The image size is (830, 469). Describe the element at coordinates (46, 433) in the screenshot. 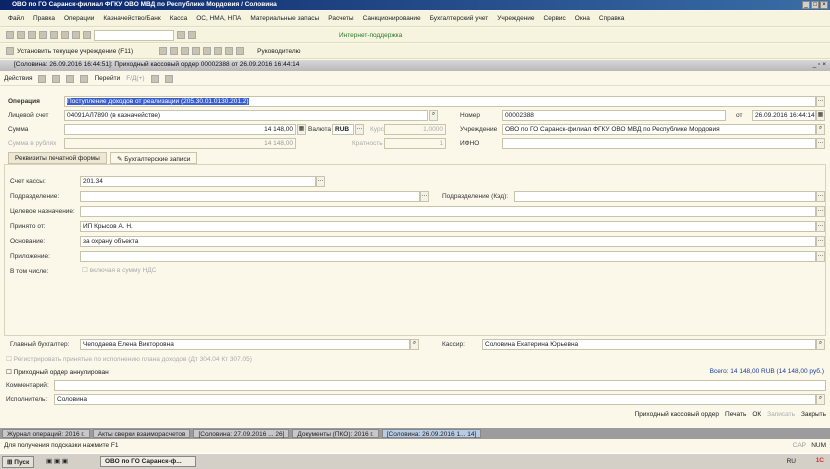

I see `open-window-tab: Журнал операций: 2016 г.` at that location.